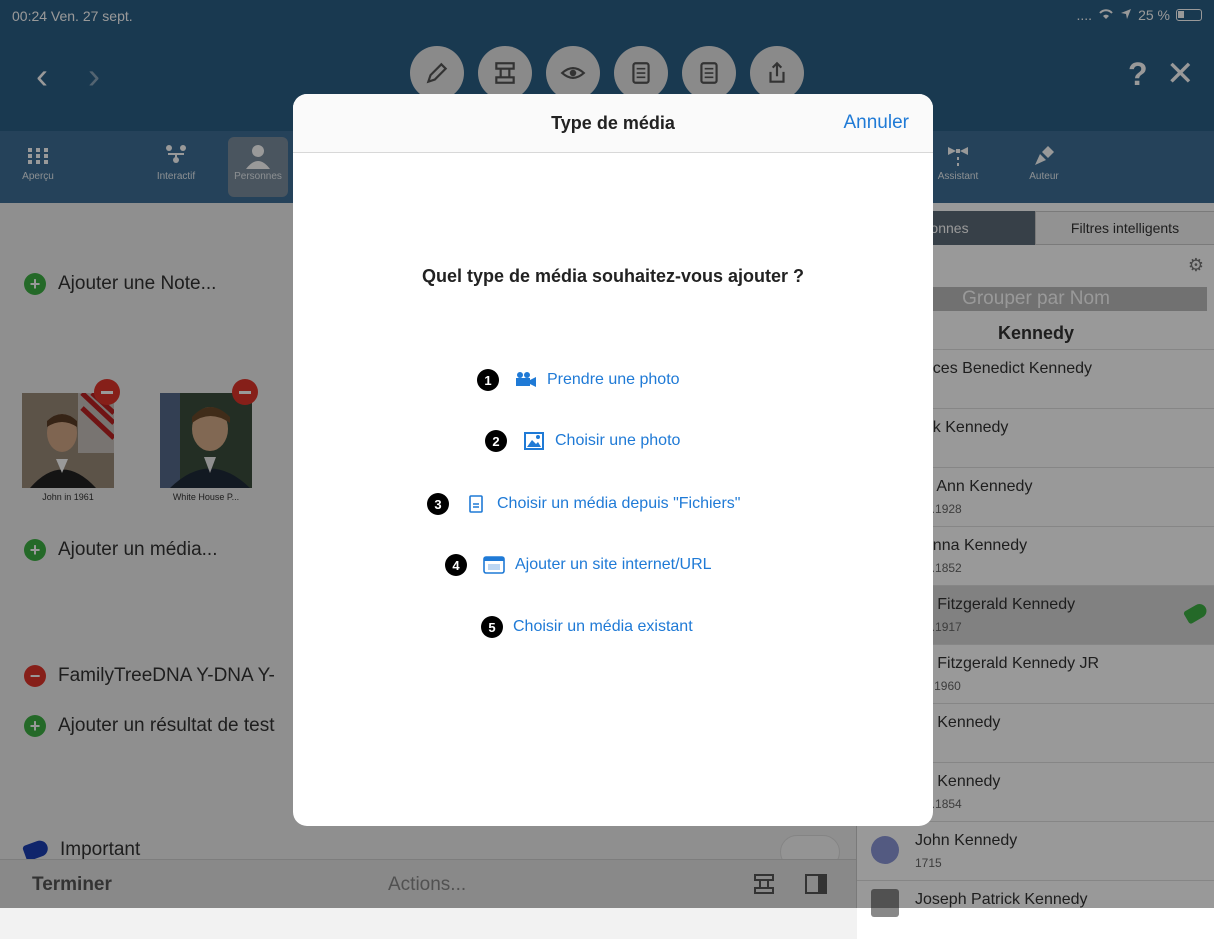 The height and width of the screenshot is (939, 1214). Describe the element at coordinates (488, 380) in the screenshot. I see `step-number-badge: 1` at that location.